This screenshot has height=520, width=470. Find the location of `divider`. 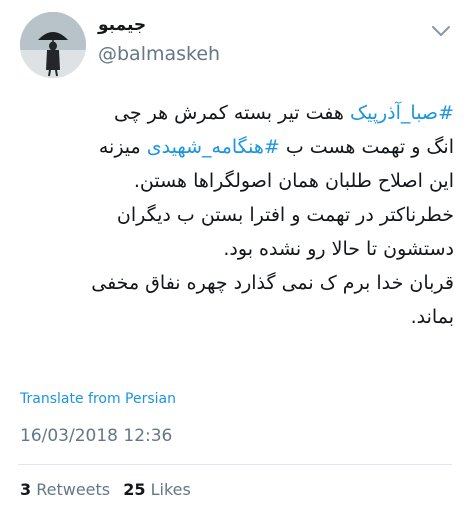

divider is located at coordinates (235, 464).